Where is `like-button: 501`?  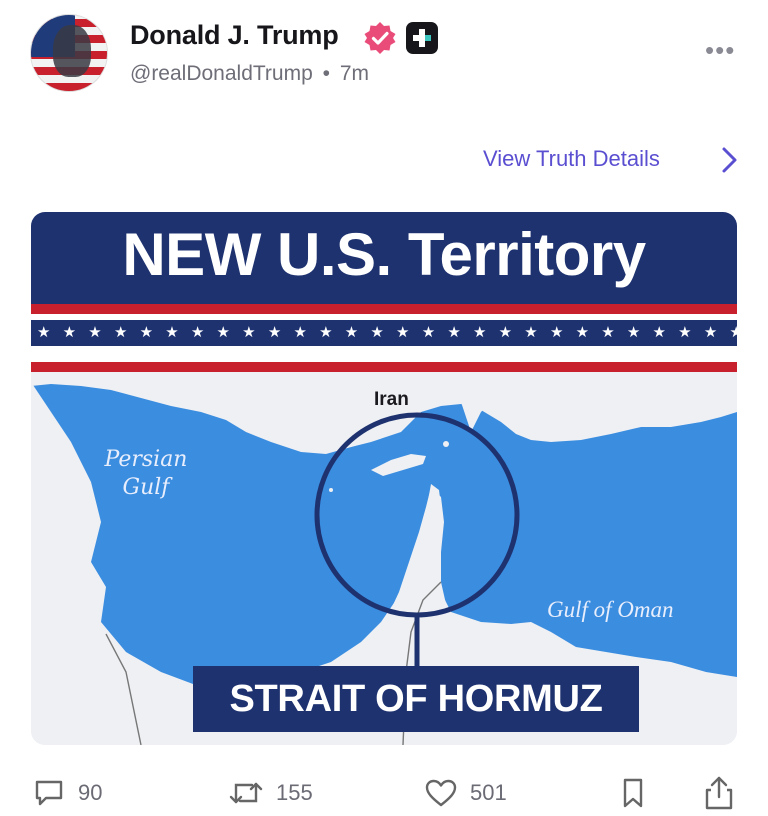 like-button: 501 is located at coordinates (465, 793).